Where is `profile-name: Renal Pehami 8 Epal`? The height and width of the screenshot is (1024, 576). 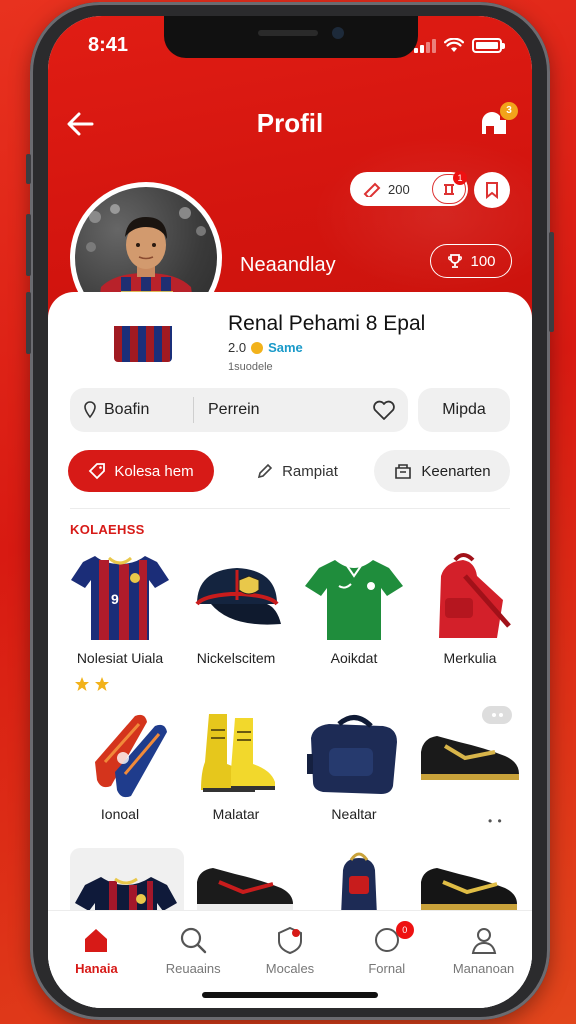
profile-name: Renal Pehami 8 Epal is located at coordinates (327, 323).